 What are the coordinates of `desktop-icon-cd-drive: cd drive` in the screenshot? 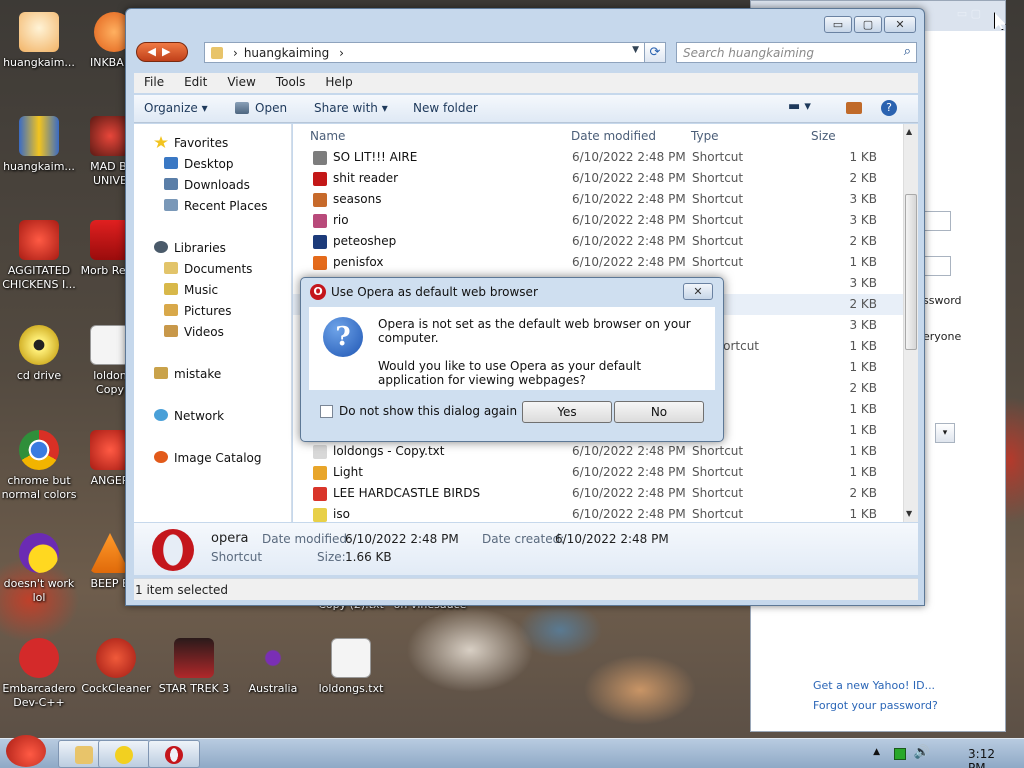 It's located at (40, 354).